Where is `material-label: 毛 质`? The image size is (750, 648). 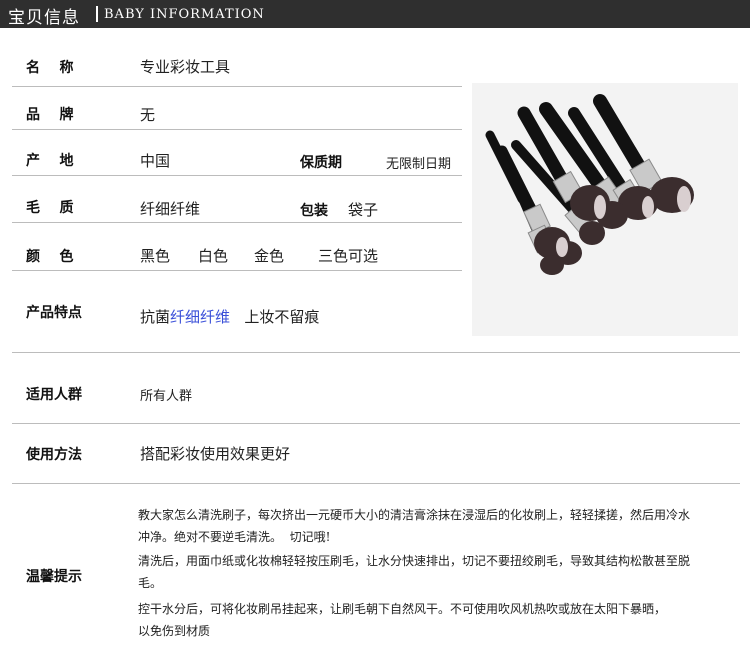
material-label: 毛 质 is located at coordinates (50, 208).